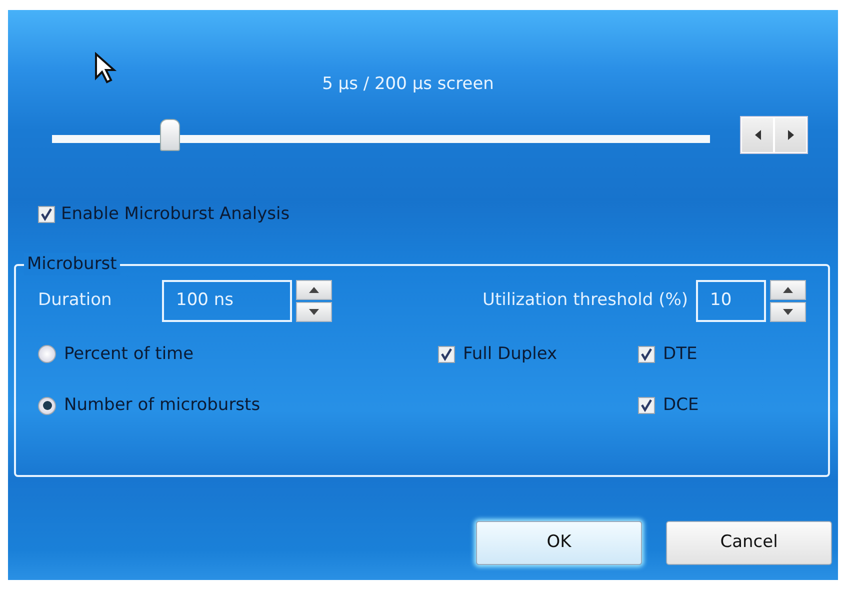  What do you see at coordinates (559, 542) in the screenshot?
I see `ok-button: OK` at bounding box center [559, 542].